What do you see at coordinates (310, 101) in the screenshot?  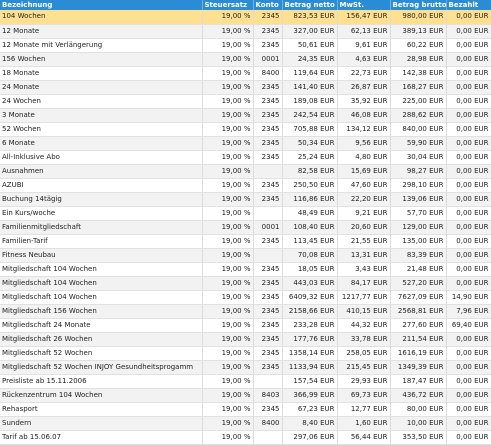 I see `betrag-netto-cell: 189,08 EUR` at bounding box center [310, 101].